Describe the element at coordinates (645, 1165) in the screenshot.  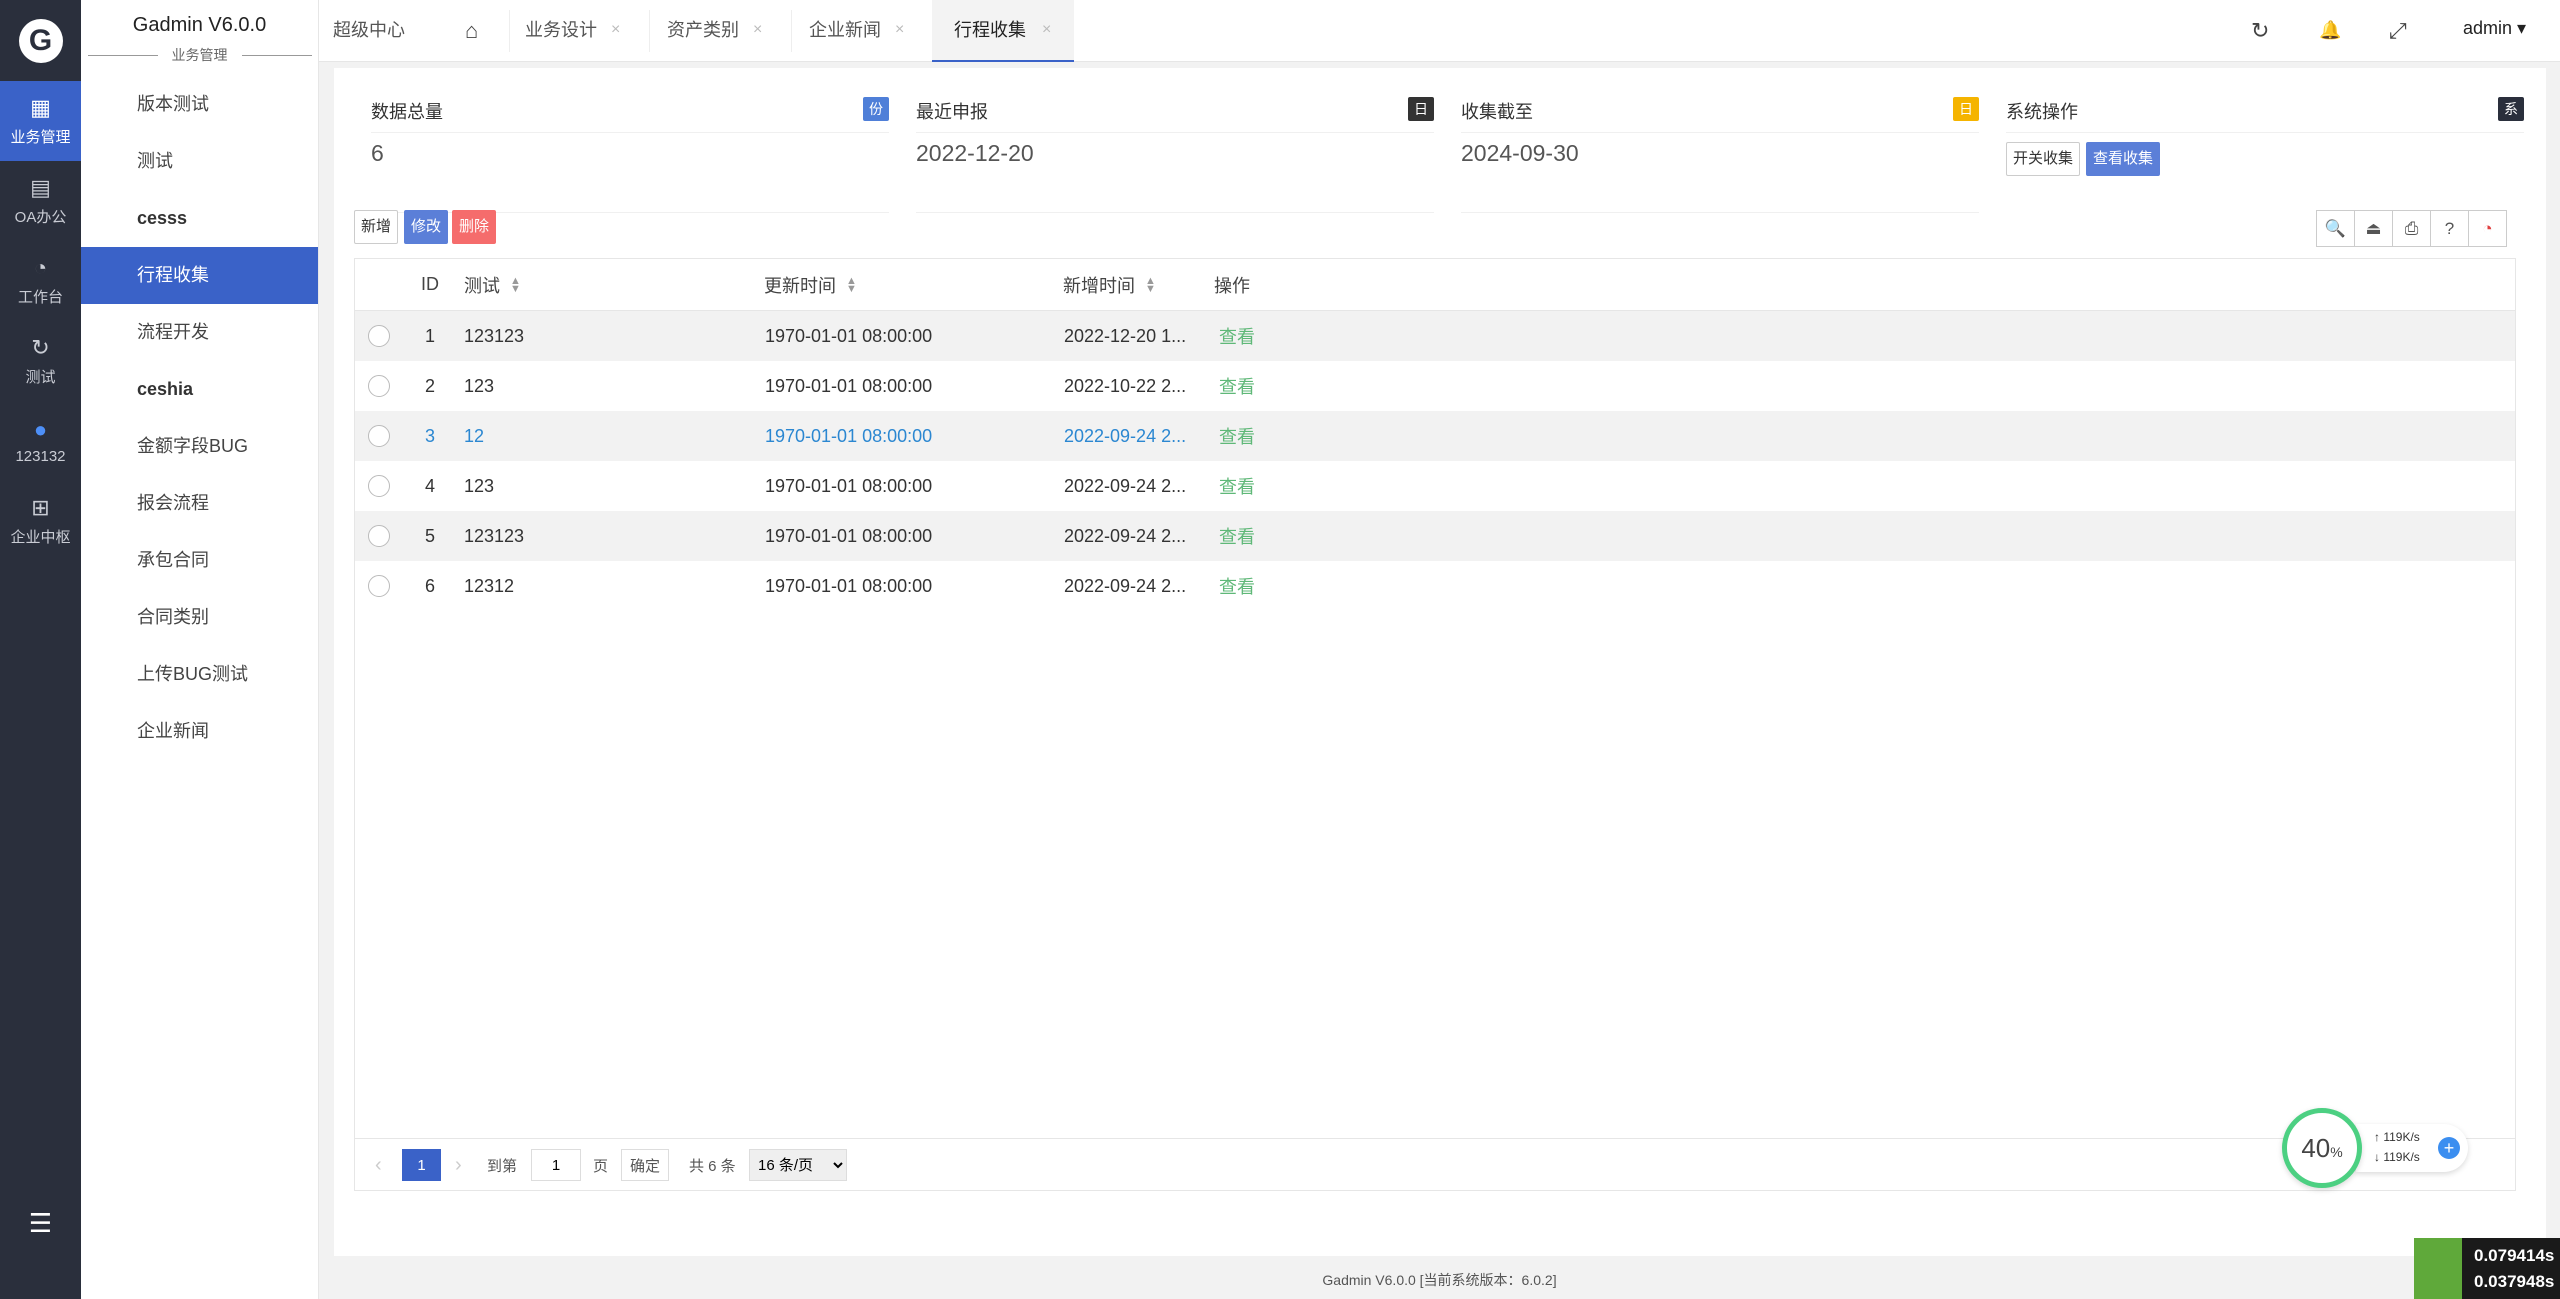
I see `confirm-button: 确定` at that location.